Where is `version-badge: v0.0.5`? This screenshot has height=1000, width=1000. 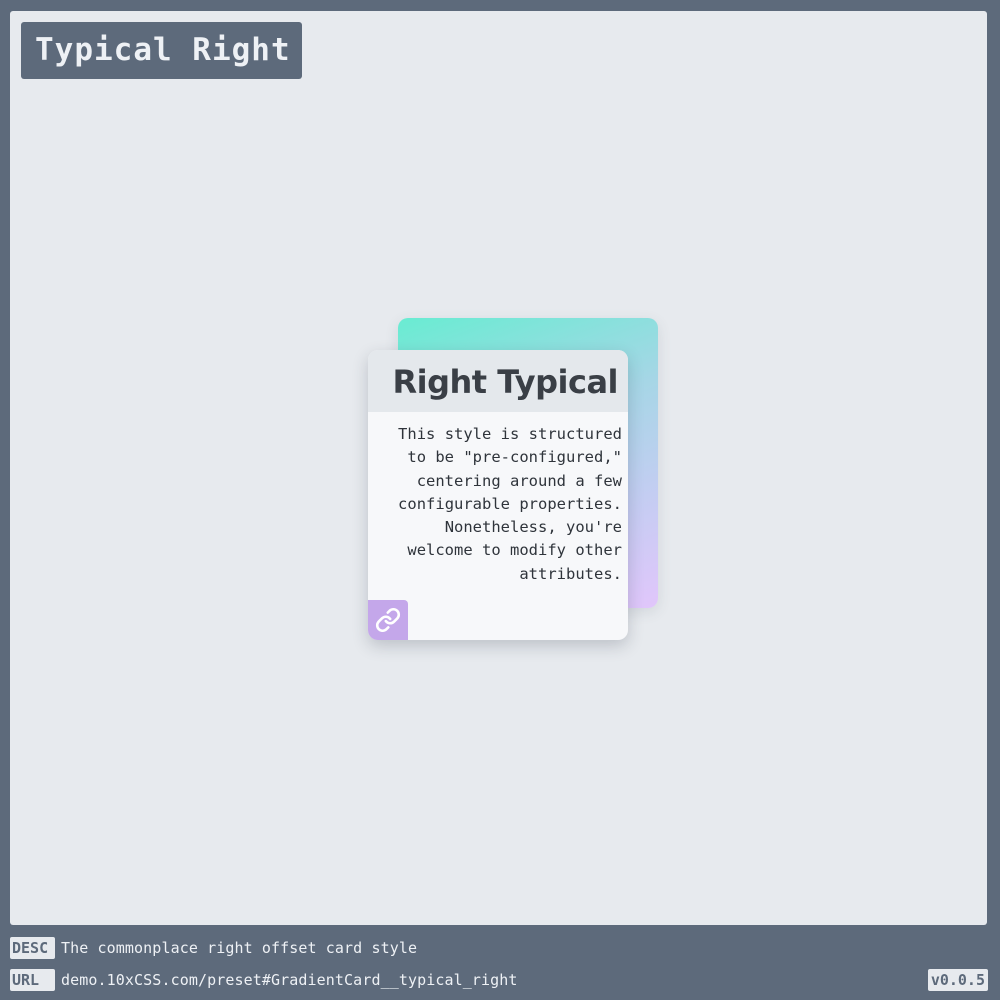
version-badge: v0.0.5 is located at coordinates (957, 980).